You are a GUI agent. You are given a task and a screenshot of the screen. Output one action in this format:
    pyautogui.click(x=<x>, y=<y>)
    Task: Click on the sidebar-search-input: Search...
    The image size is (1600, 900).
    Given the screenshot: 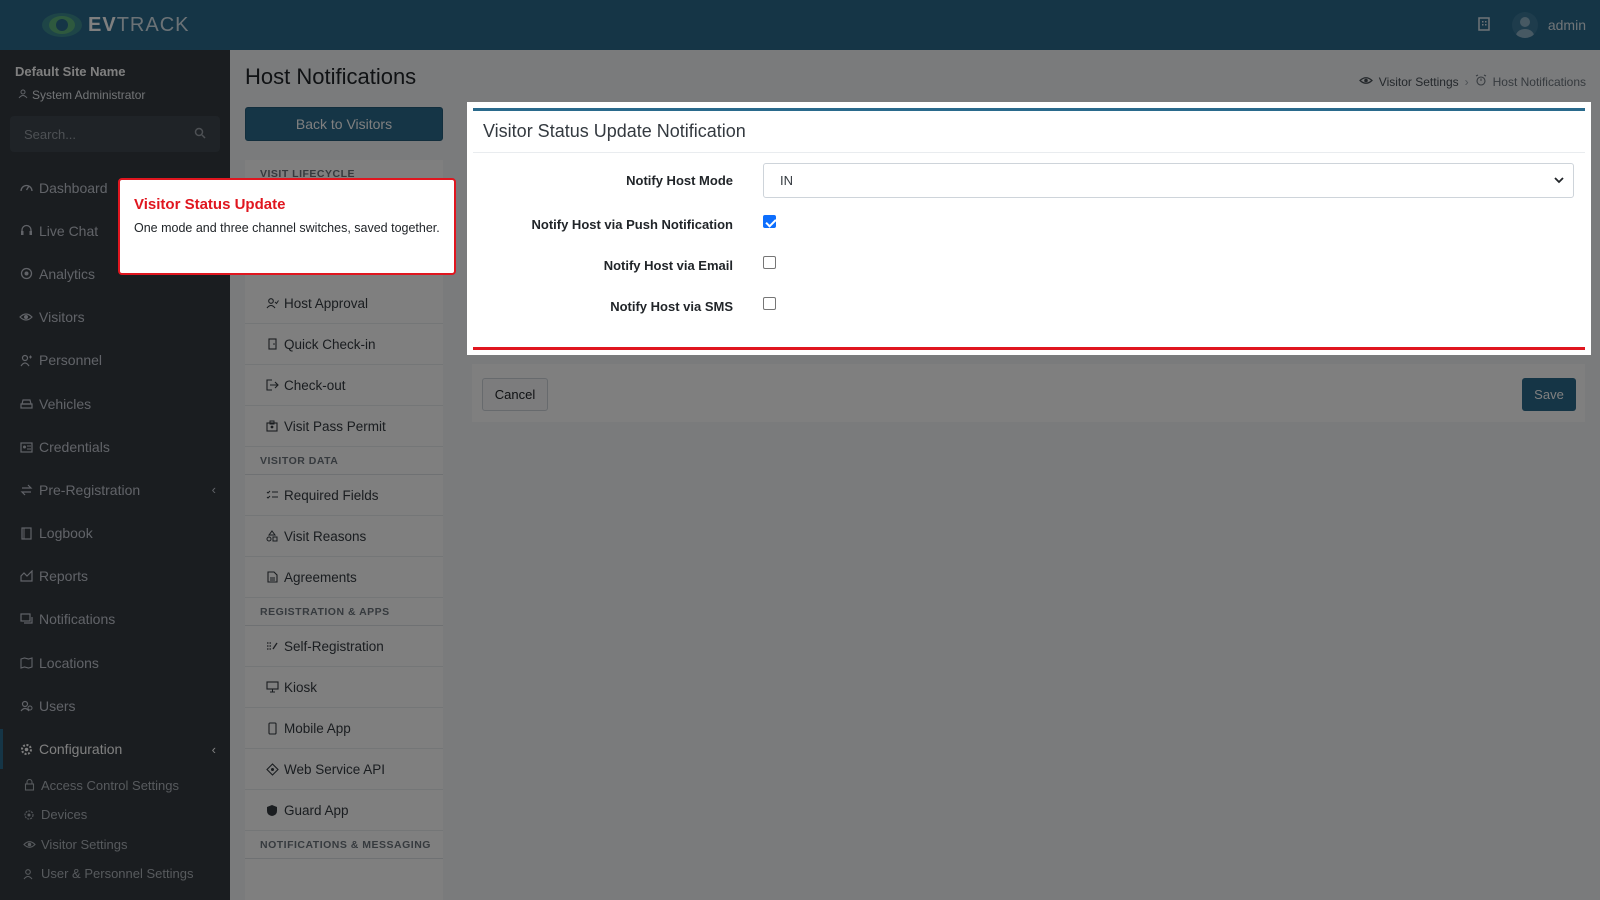 What is the action you would take?
    pyautogui.click(x=115, y=134)
    